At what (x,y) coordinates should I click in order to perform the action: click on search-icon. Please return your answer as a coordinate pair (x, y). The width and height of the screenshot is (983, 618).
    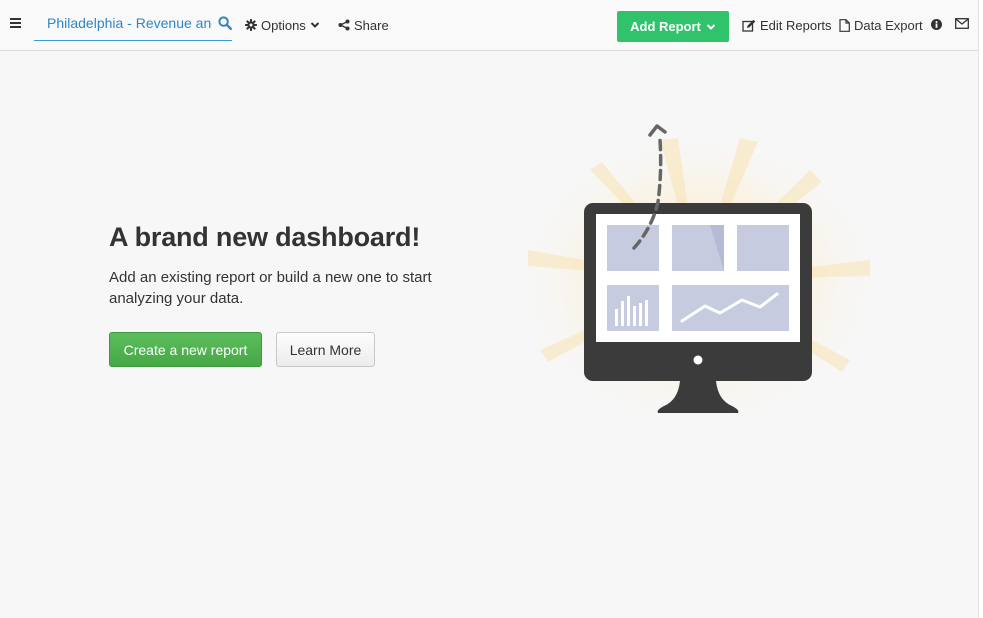
    Looking at the image, I should click on (225, 23).